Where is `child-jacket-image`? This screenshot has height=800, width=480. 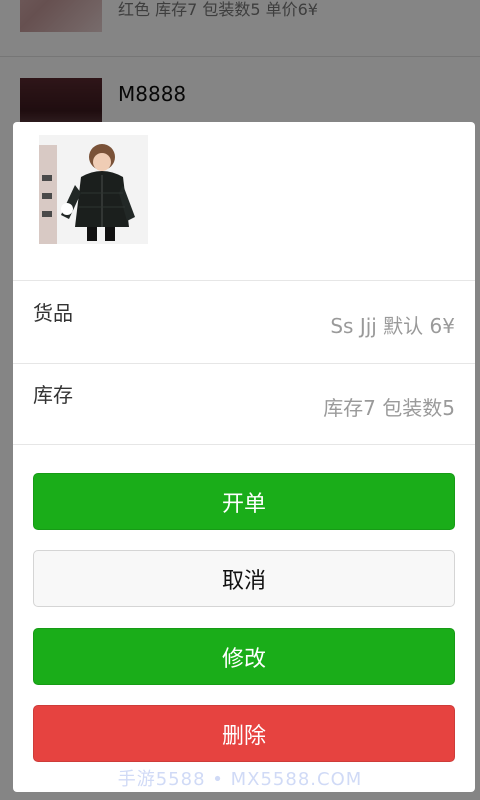
child-jacket-image is located at coordinates (93, 189).